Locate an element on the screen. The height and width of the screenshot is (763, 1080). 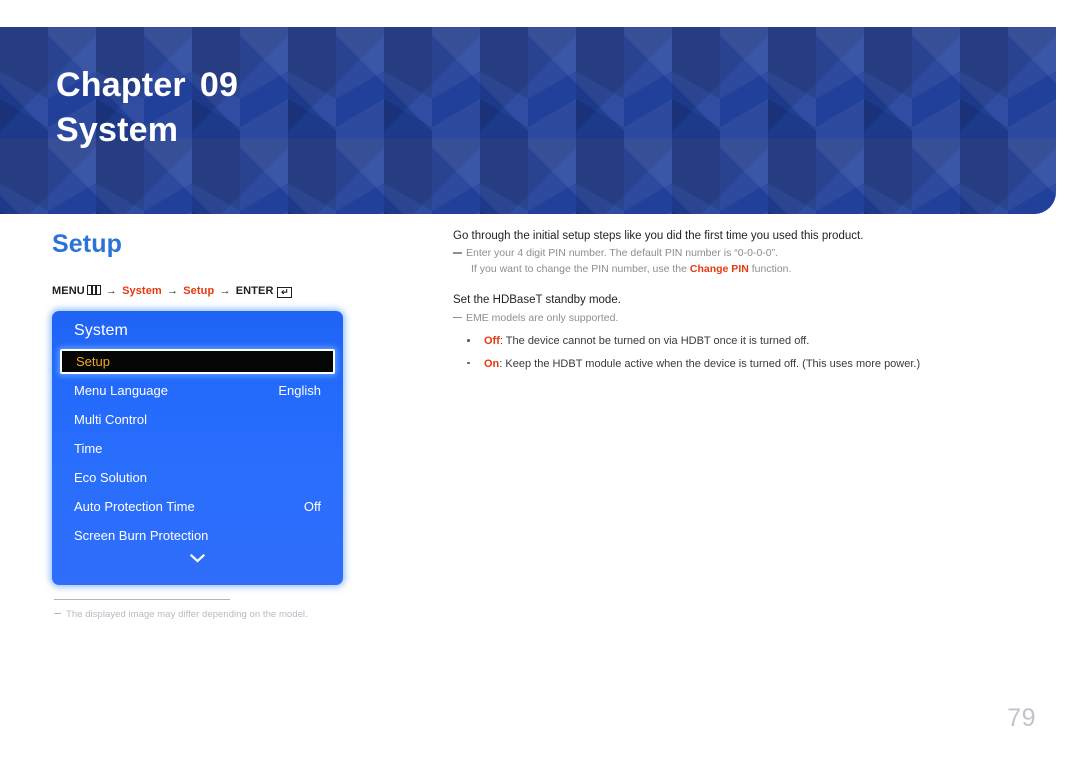
osd-item-auto-protection-time: Auto Protection Time Off is located at coordinates (197, 506).